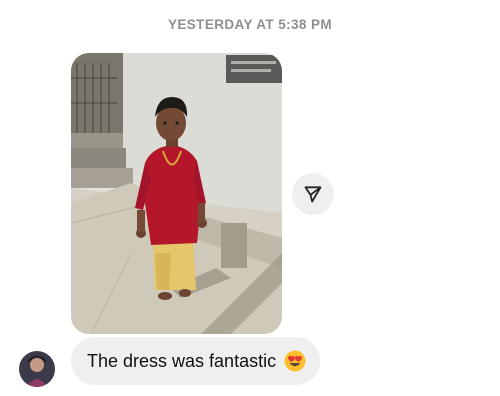  I want to click on message-timestamp: YESTERDAY AT 5:38 PM, so click(250, 24).